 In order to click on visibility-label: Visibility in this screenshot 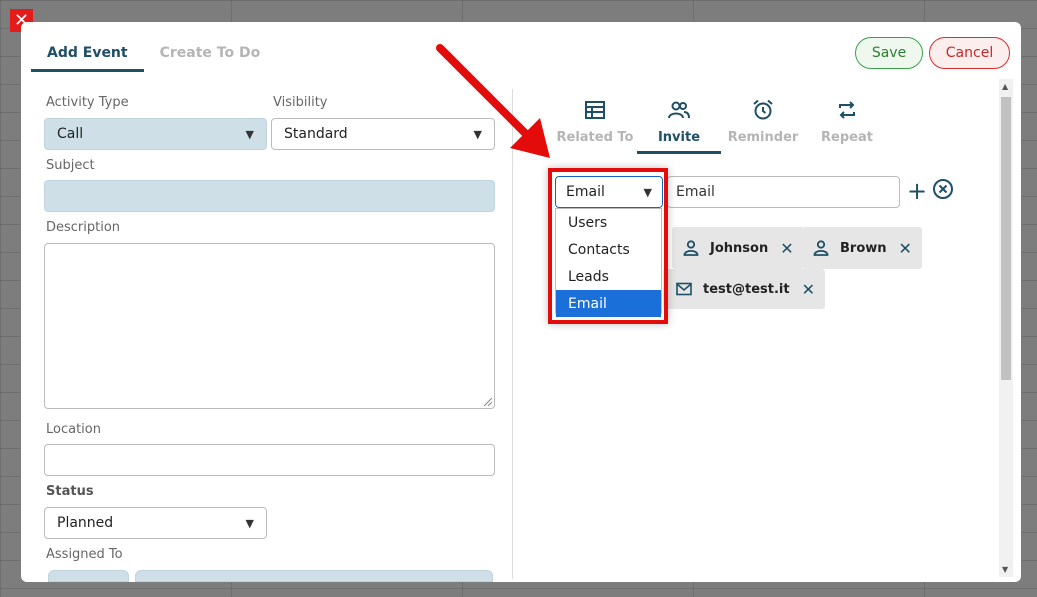, I will do `click(300, 102)`.